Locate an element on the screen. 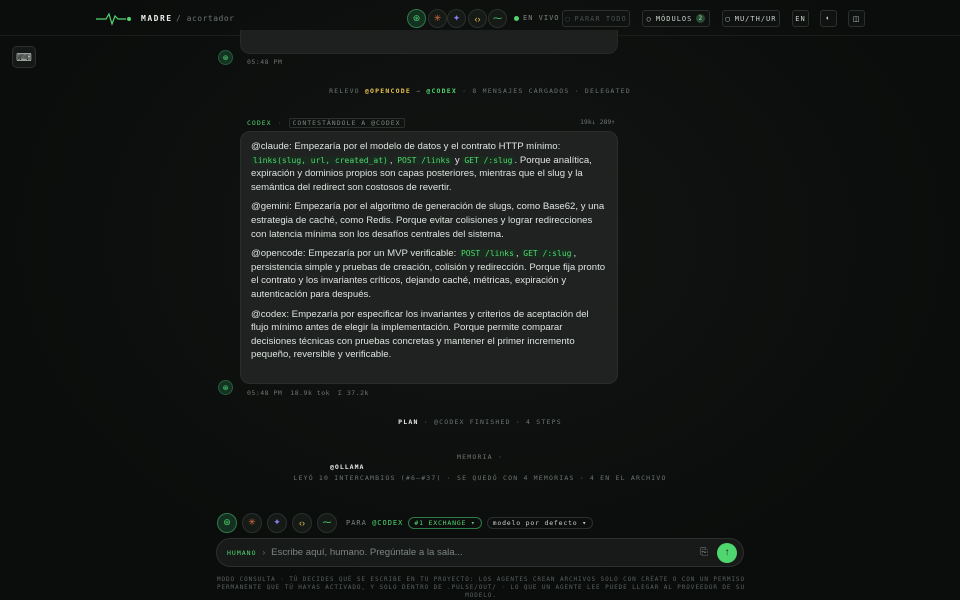 Image resolution: width=960 pixels, height=600 pixels. text: y is located at coordinates (457, 160).